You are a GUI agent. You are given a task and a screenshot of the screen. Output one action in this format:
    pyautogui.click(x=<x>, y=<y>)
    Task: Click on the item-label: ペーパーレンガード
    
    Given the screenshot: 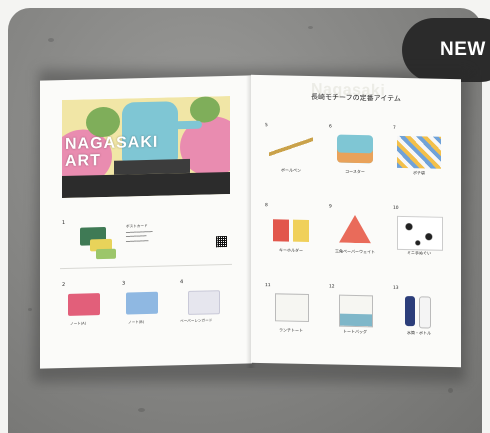 What is the action you would take?
    pyautogui.click(x=196, y=321)
    